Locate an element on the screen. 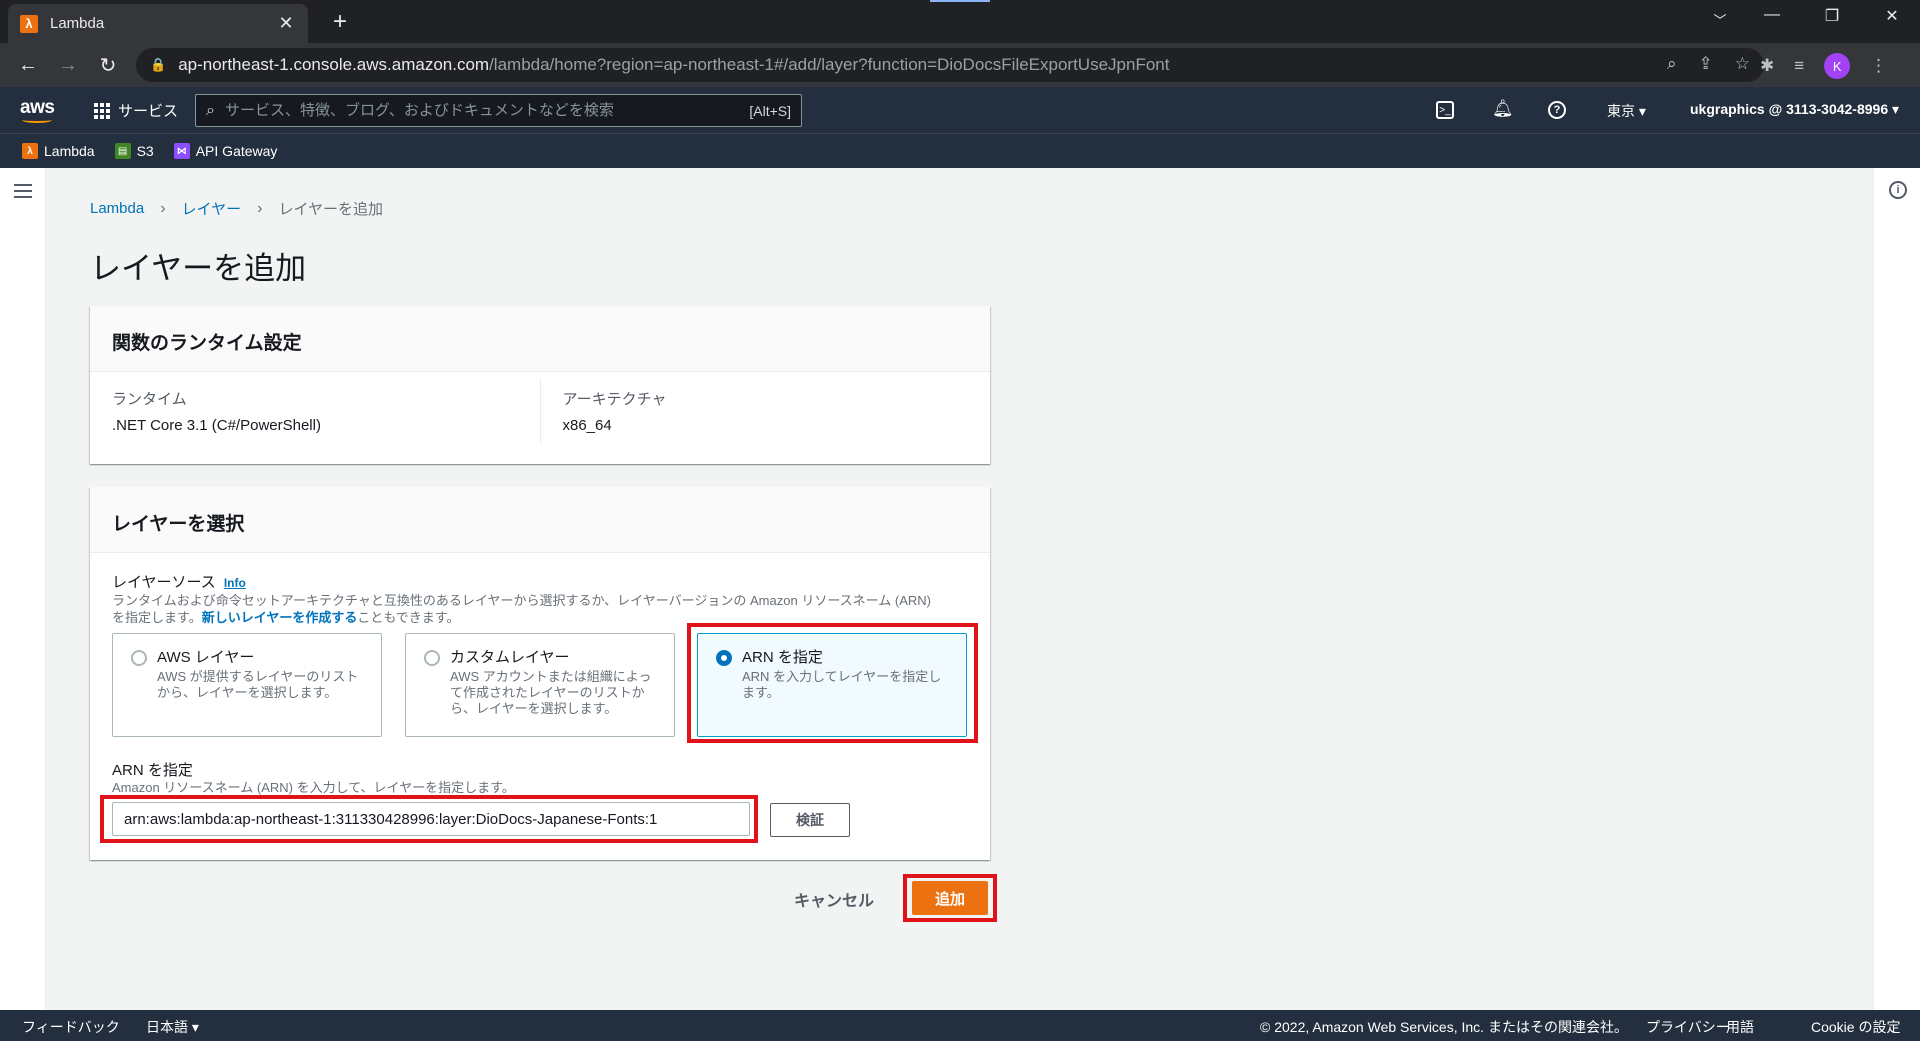  cookie-settings-link: Cookie の設定 is located at coordinates (1855, 1027).